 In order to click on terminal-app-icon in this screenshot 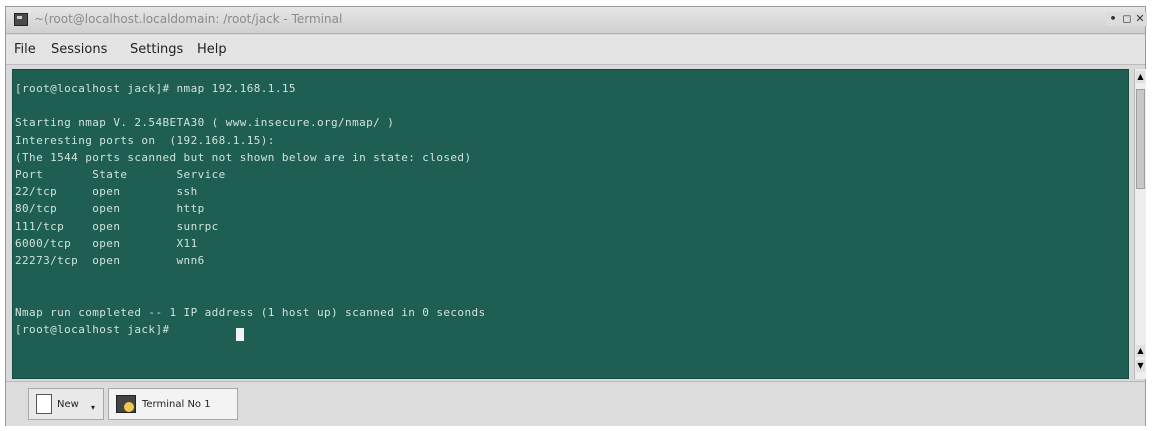, I will do `click(21, 19)`.